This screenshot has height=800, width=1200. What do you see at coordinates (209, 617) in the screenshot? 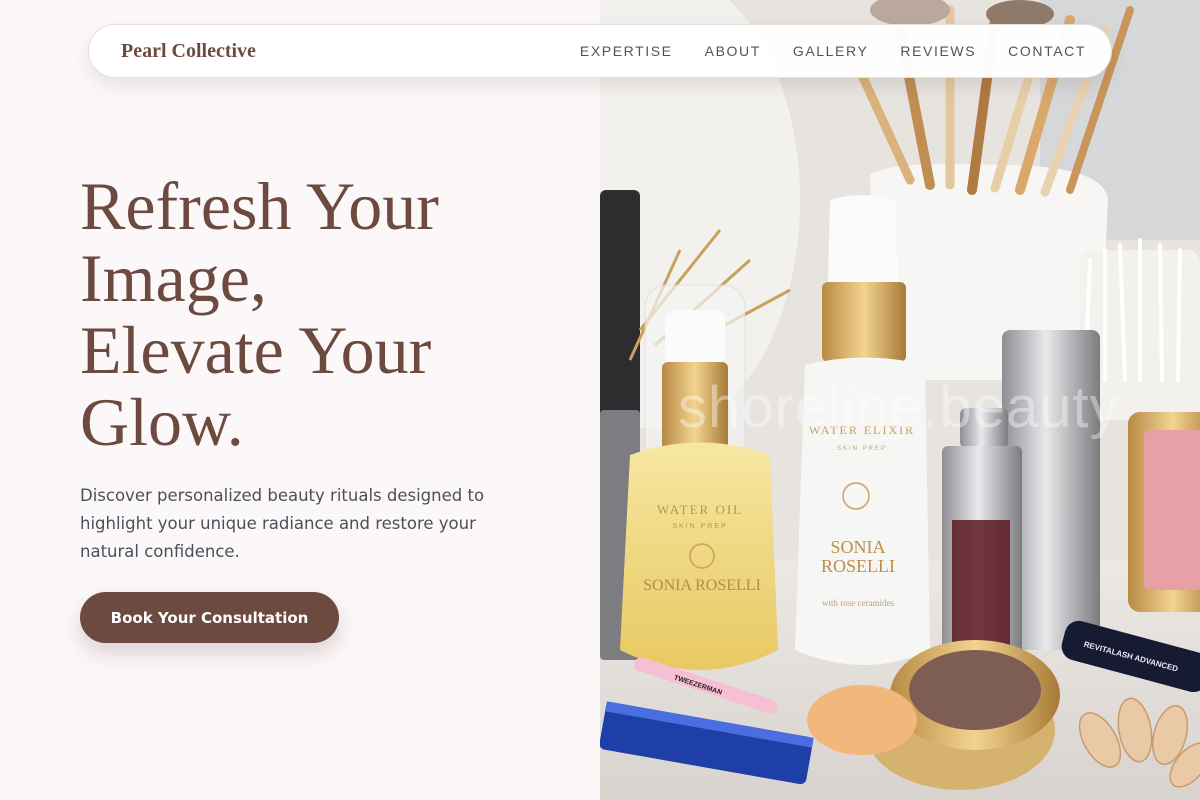
I see `book-consultation-button: Book Your Consultation` at bounding box center [209, 617].